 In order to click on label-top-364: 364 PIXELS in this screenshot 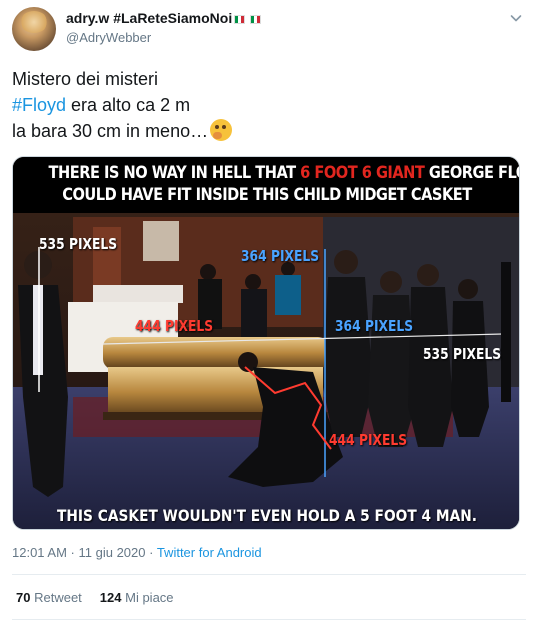, I will do `click(280, 256)`.